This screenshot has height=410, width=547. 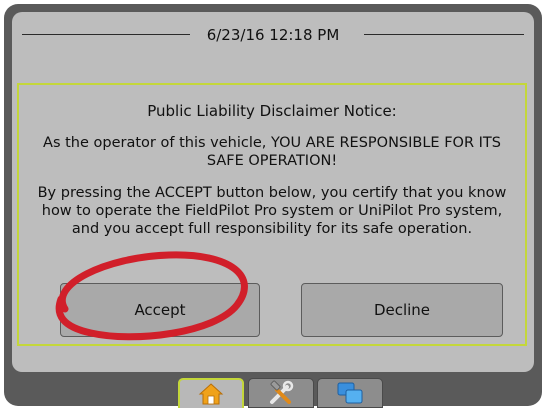 I want to click on date-time-display: 6/23/16 12:18 PM, so click(x=273, y=35).